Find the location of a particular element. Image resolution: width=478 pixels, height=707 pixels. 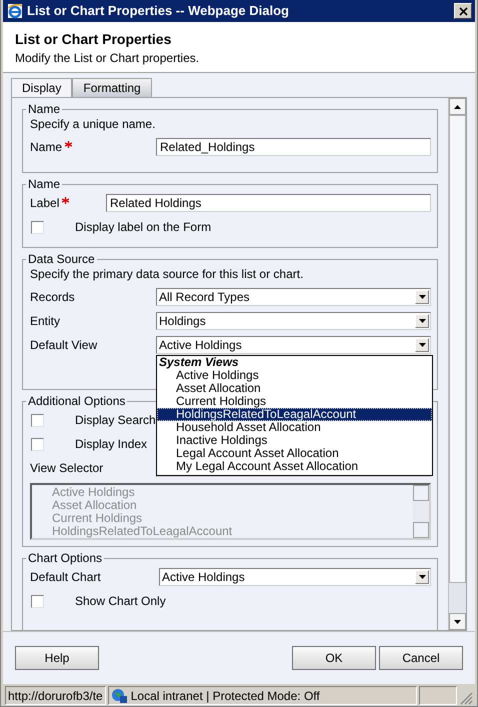

checkbox-label: Display label on the Form is located at coordinates (143, 227).